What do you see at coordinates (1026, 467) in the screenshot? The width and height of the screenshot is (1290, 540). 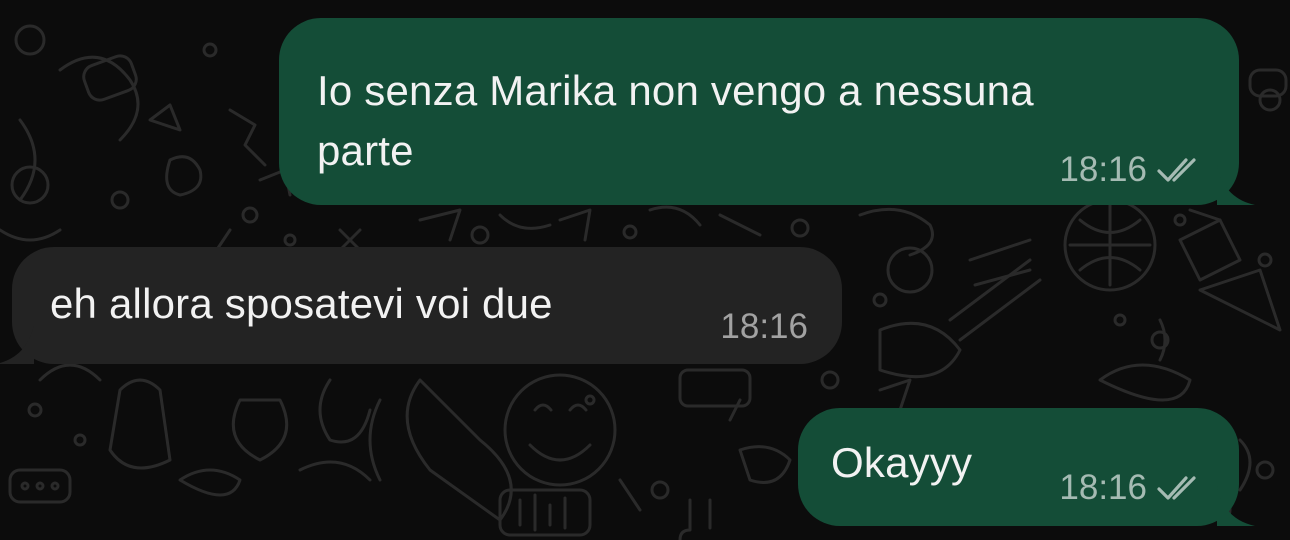 I see `outgoing-message-bubble: Okayyy 18:16` at bounding box center [1026, 467].